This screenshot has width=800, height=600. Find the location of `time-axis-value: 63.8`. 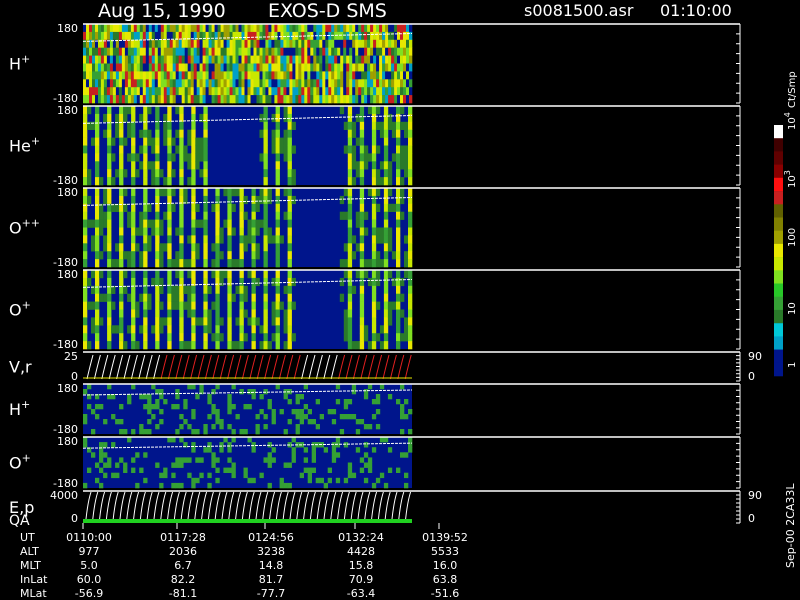

time-axis-value: 63.8 is located at coordinates (445, 579).